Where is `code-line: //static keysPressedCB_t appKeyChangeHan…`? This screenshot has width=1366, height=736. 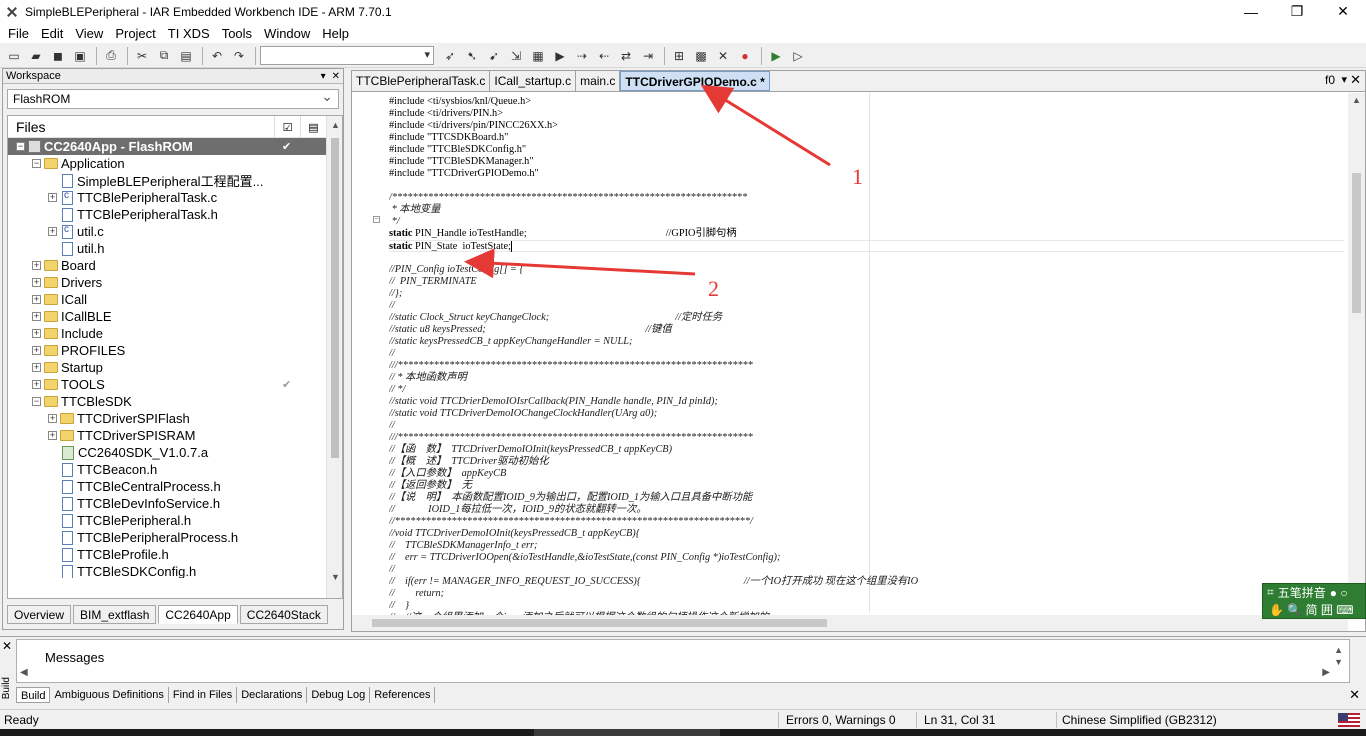 code-line: //static keysPressedCB_t appKeyChangeHan… is located at coordinates (510, 342).